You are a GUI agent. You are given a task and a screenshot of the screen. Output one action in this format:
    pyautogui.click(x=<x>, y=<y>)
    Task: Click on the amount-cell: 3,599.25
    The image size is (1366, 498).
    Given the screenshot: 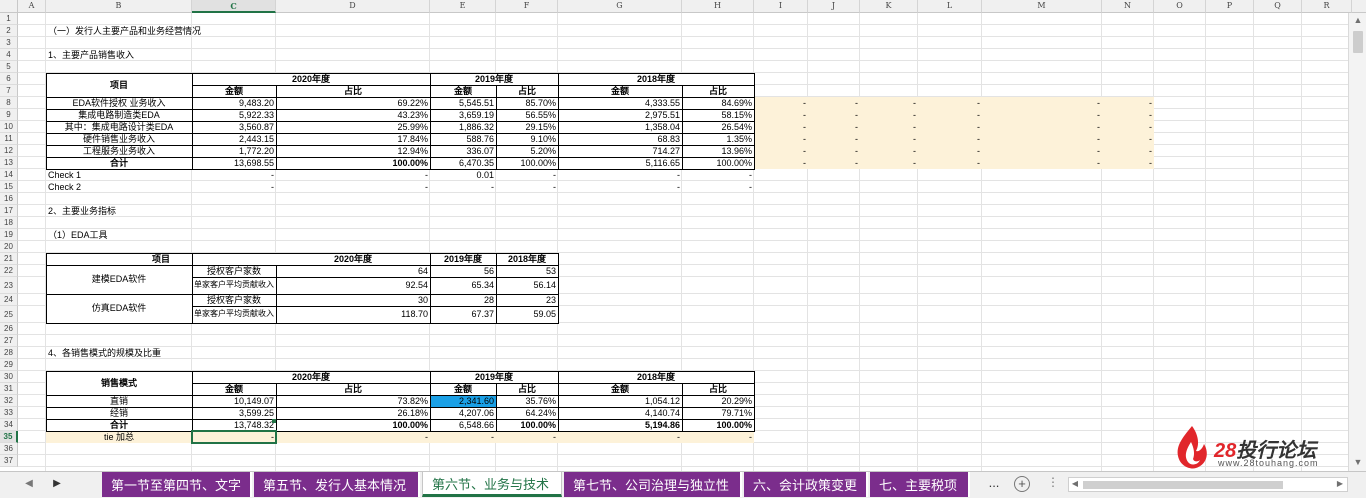 What is the action you would take?
    pyautogui.click(x=234, y=413)
    